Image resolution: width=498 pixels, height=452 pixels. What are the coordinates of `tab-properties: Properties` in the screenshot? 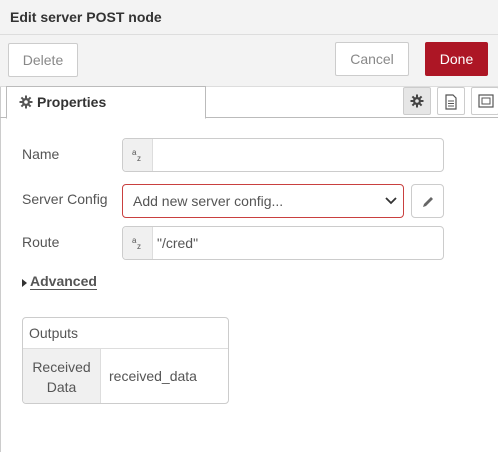 It's located at (106, 102).